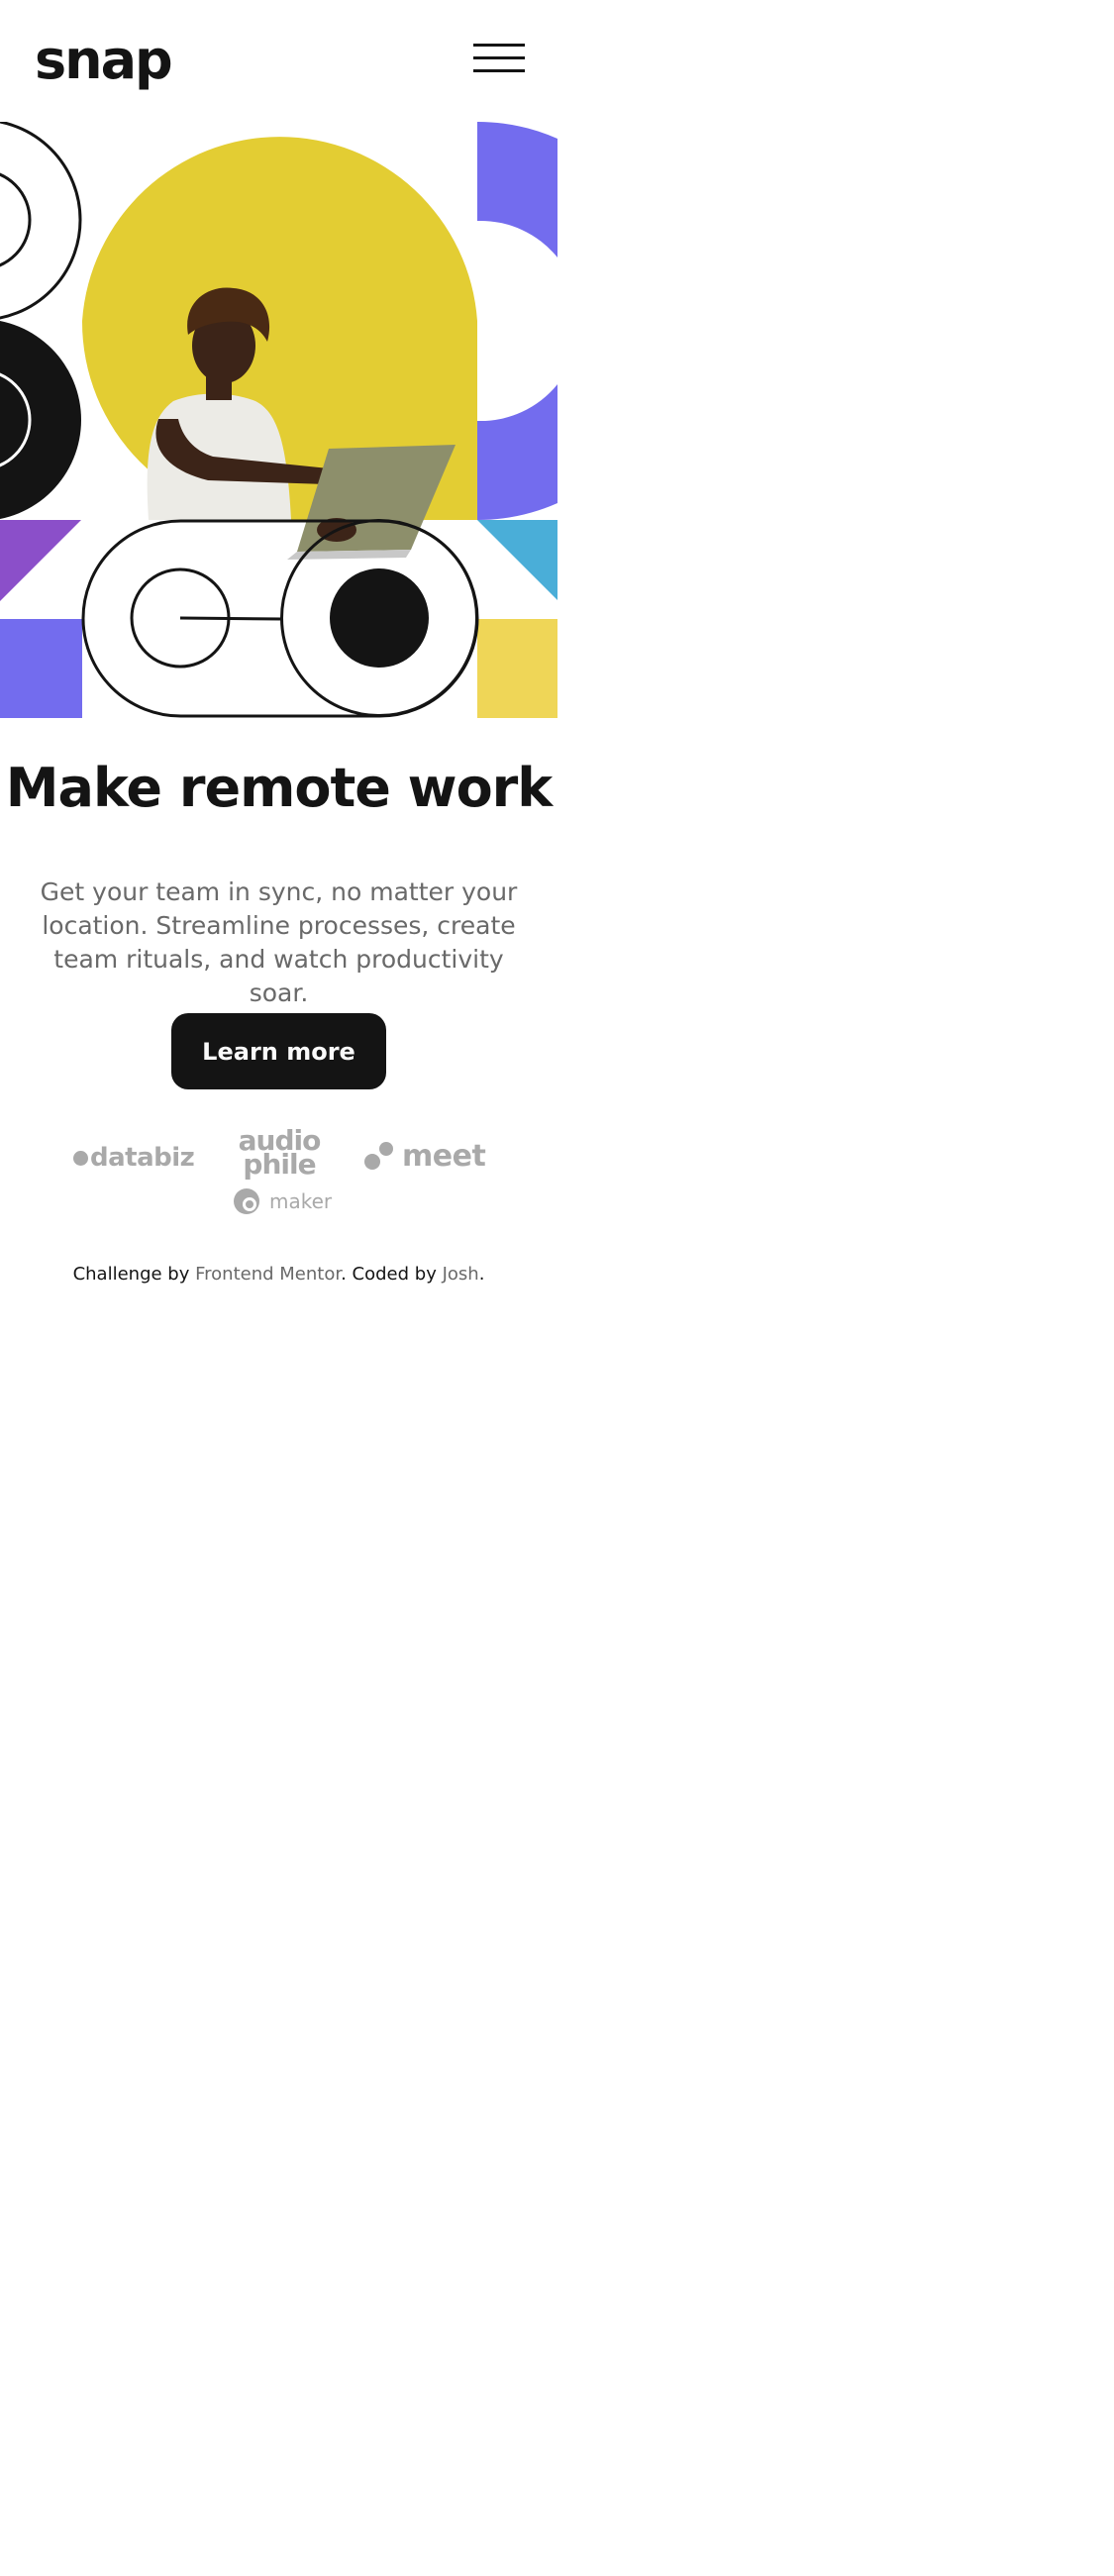 This screenshot has height=2576, width=1114. What do you see at coordinates (279, 1164) in the screenshot?
I see `audiophile-logo-bottom: phile` at bounding box center [279, 1164].